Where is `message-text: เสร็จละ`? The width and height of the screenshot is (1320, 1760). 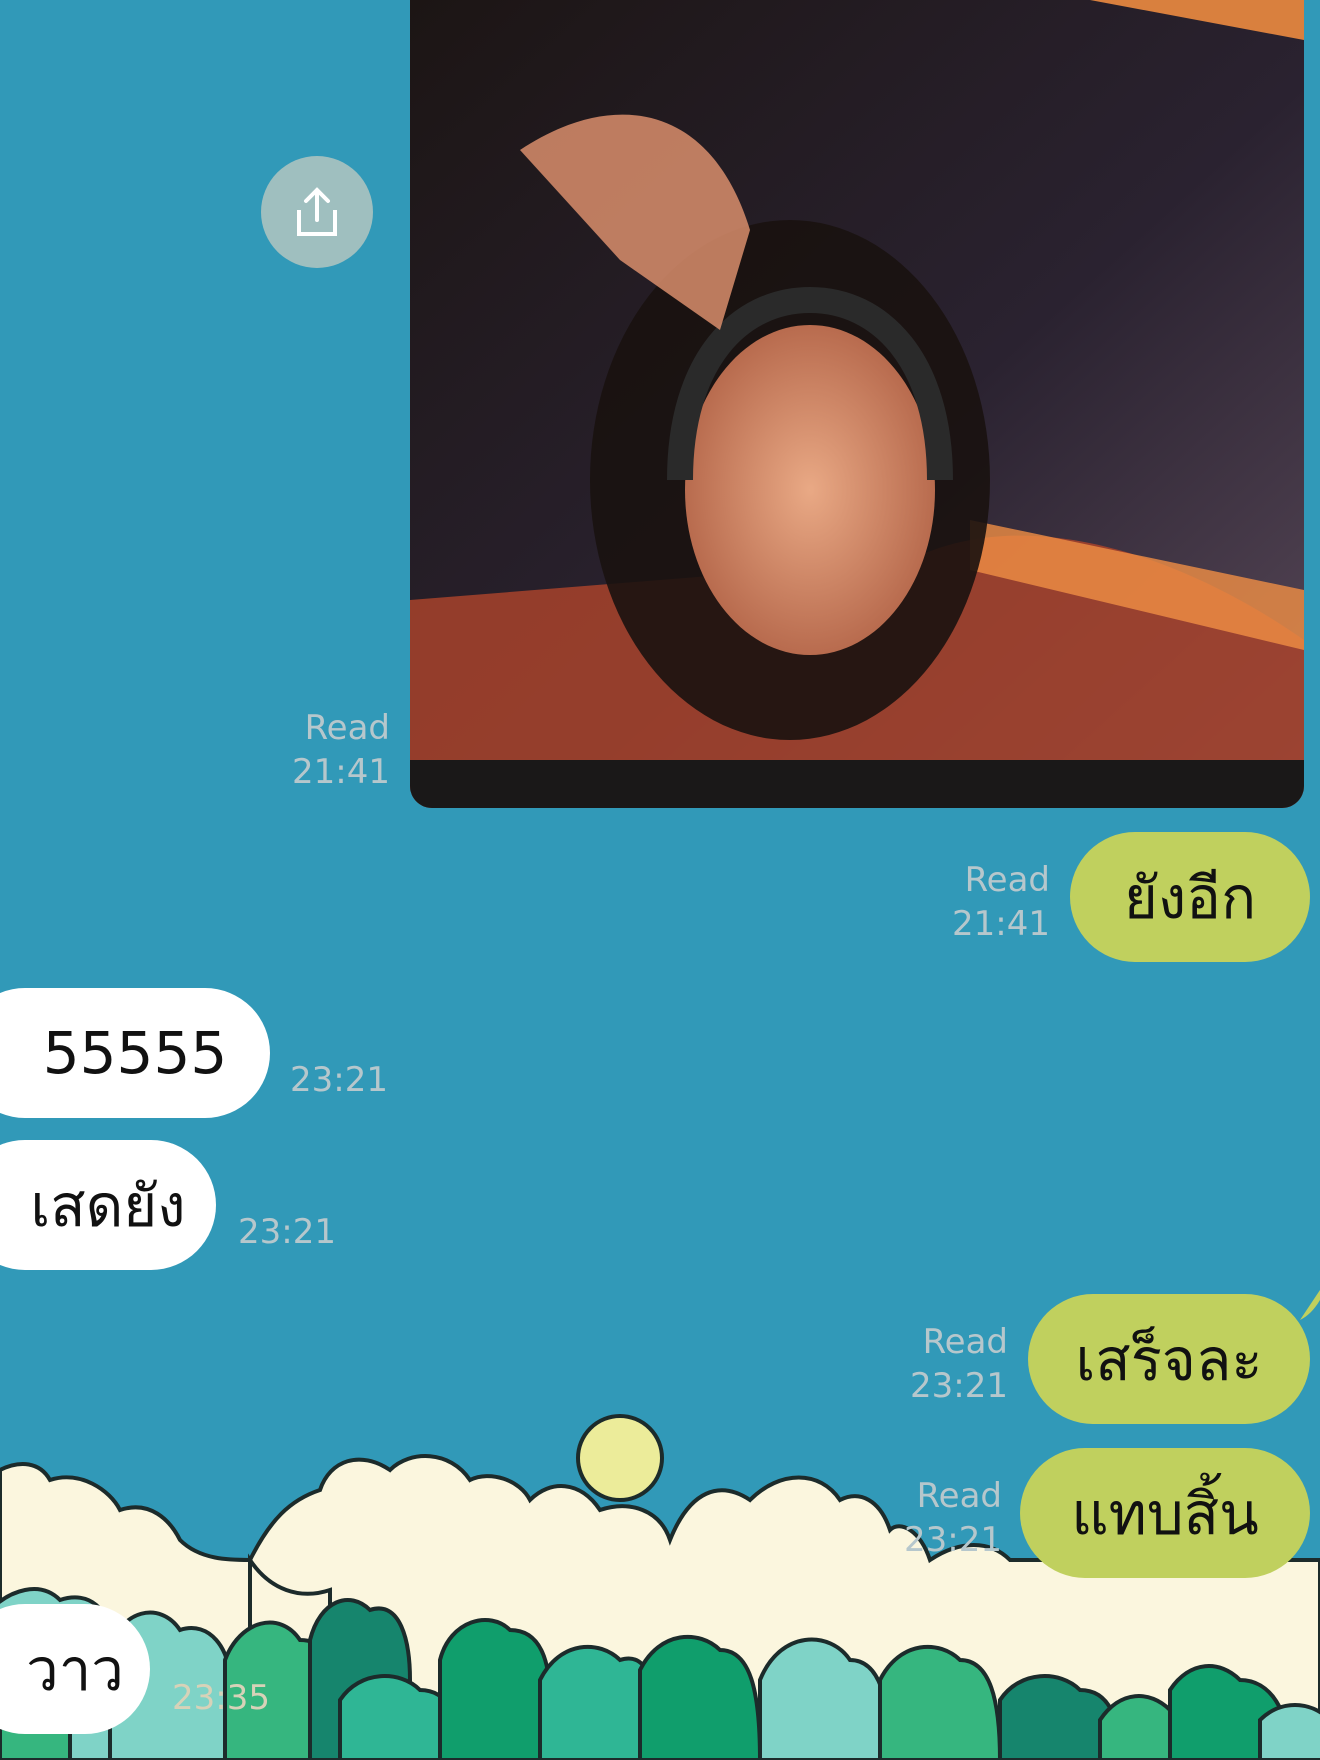 message-text: เสร็จละ is located at coordinates (1169, 1359).